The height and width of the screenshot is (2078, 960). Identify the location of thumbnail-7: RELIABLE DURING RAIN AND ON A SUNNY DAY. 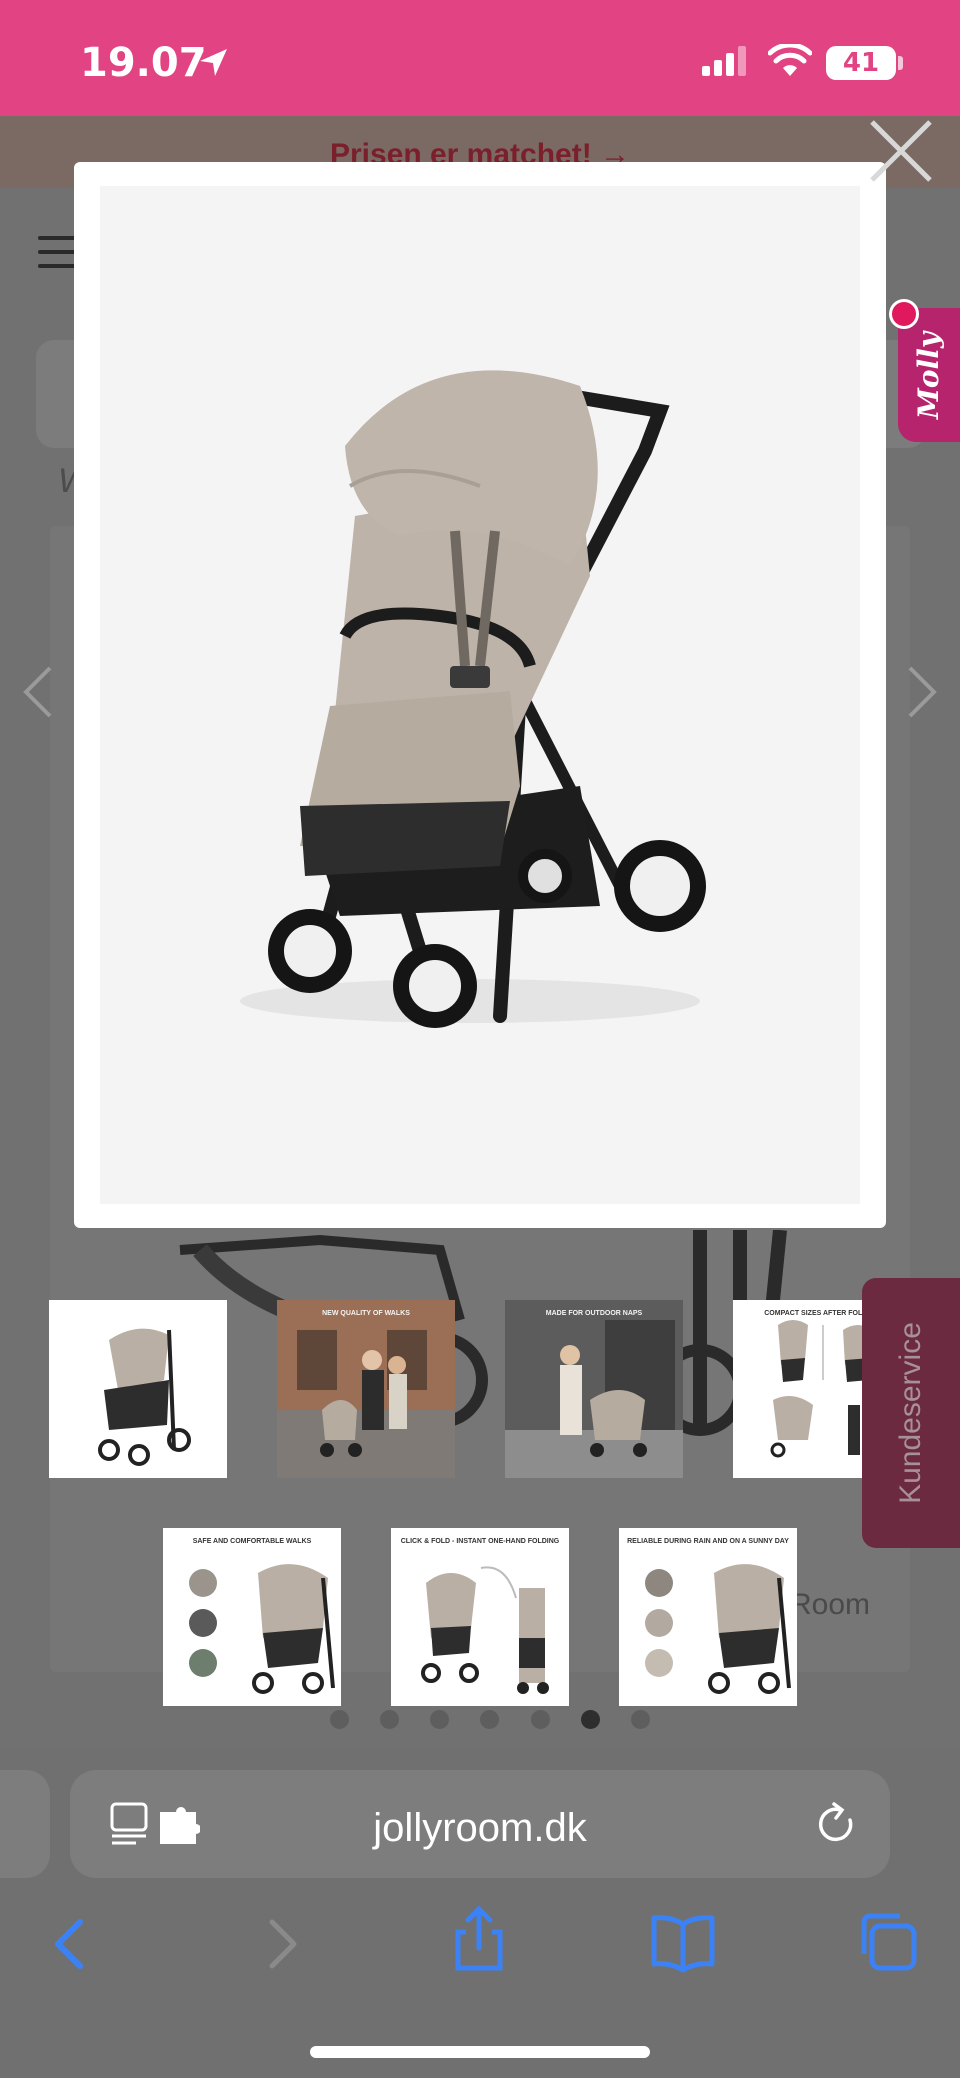
(708, 1617).